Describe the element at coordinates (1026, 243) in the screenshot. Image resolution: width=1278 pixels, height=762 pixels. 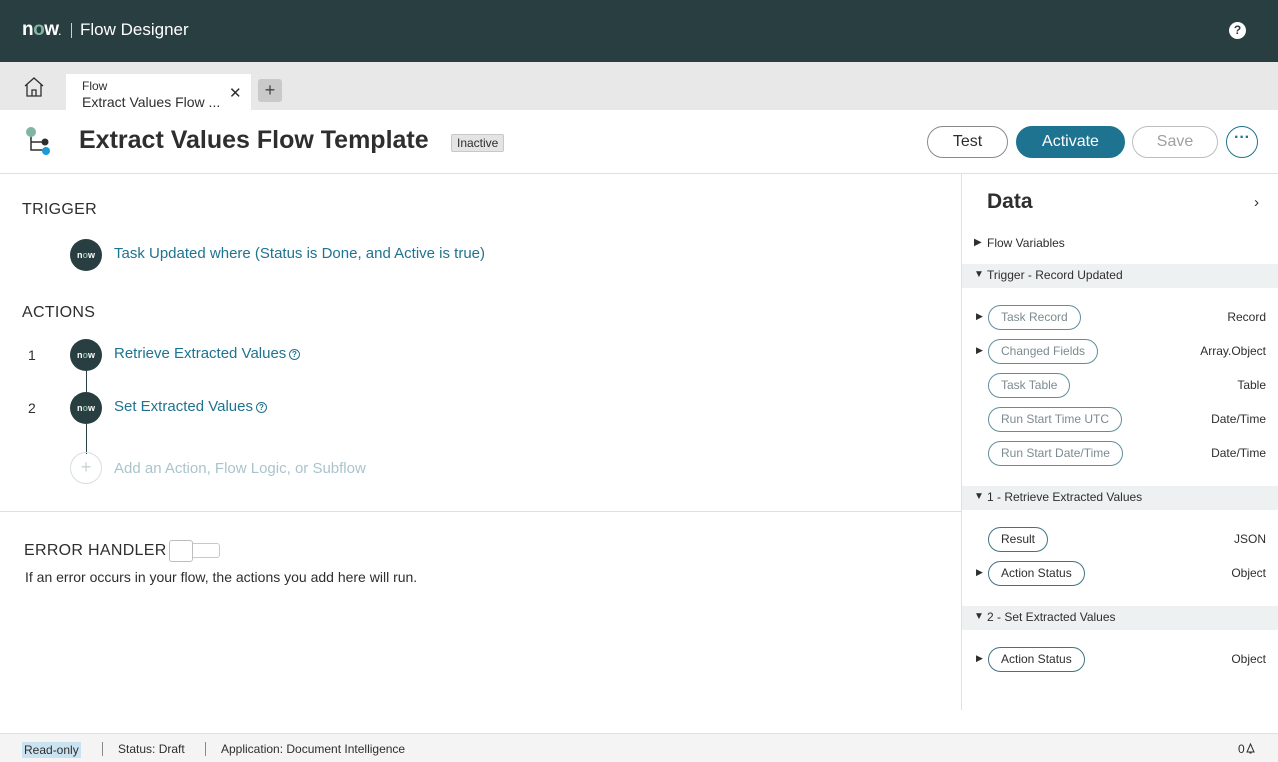
I see `group-label: Flow Variables` at that location.